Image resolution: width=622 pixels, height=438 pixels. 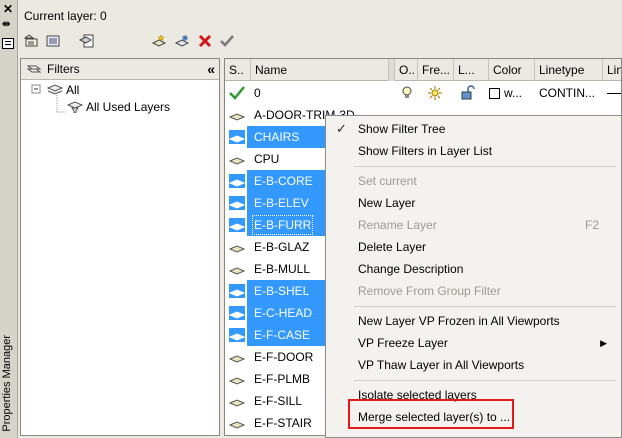 What do you see at coordinates (281, 203) in the screenshot?
I see `layer-name: E-B-ELEV` at bounding box center [281, 203].